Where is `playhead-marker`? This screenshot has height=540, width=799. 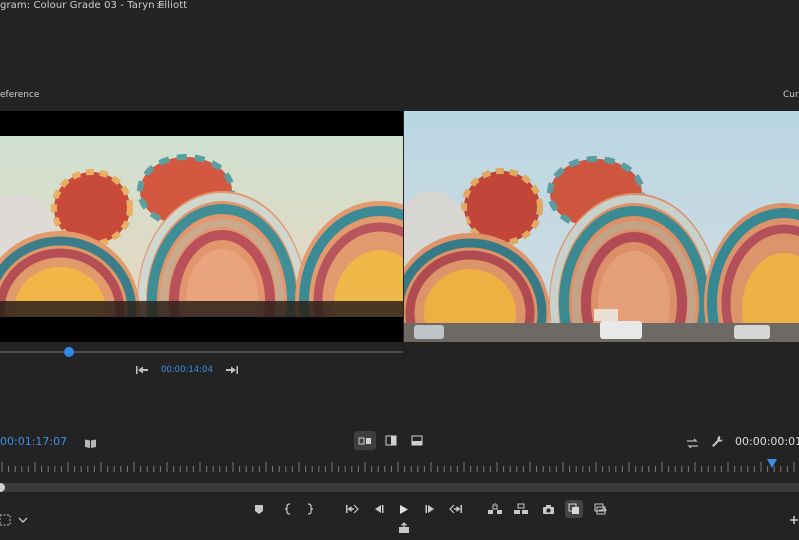
playhead-marker is located at coordinates (772, 463).